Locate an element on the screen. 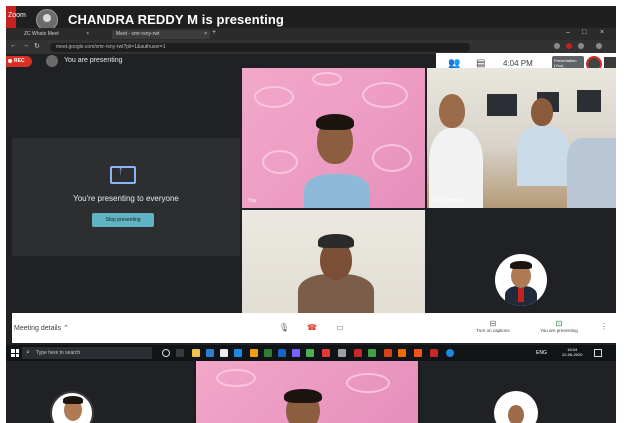 The image size is (627, 423). task-view-icon is located at coordinates (180, 353).